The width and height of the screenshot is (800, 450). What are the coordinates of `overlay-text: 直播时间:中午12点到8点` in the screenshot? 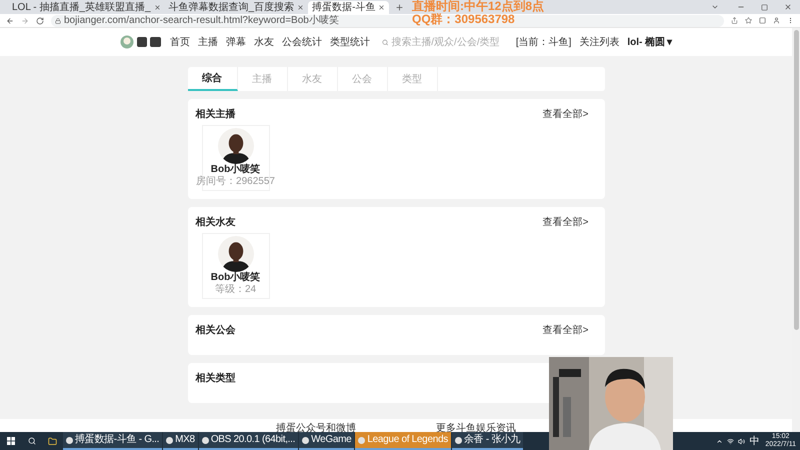 It's located at (478, 6).